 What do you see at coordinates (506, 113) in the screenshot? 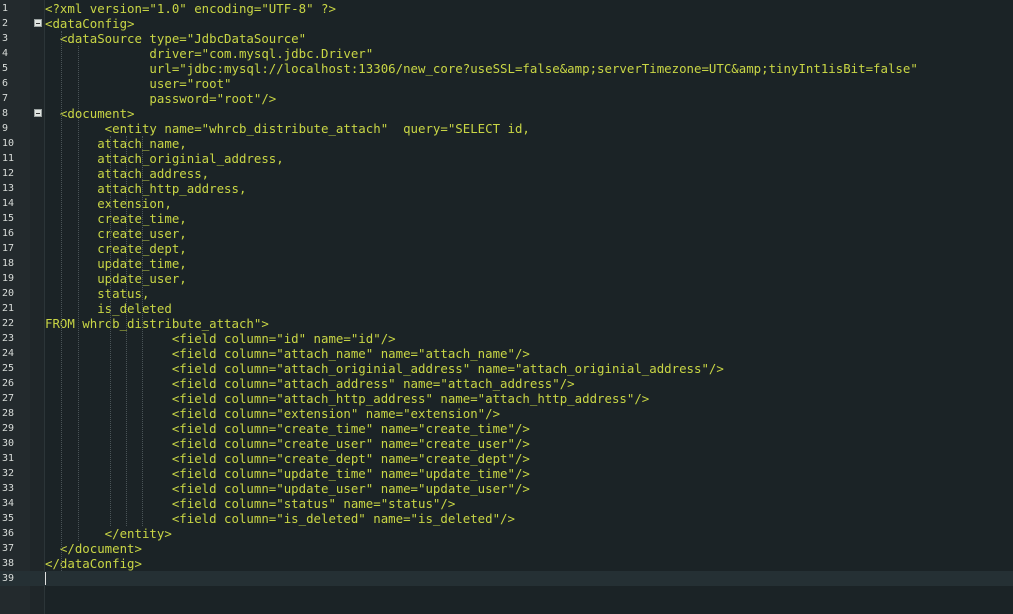
I see `code-line: 8 <document>` at bounding box center [506, 113].